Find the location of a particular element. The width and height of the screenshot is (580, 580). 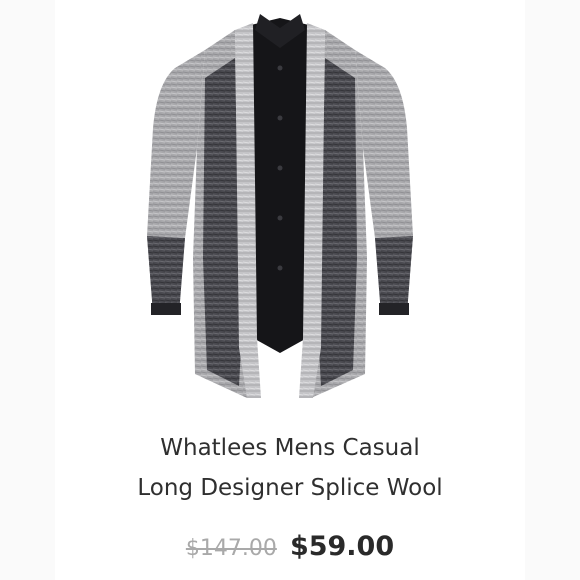

product-title-line-2: Long Designer Splice Wool is located at coordinates (290, 488).